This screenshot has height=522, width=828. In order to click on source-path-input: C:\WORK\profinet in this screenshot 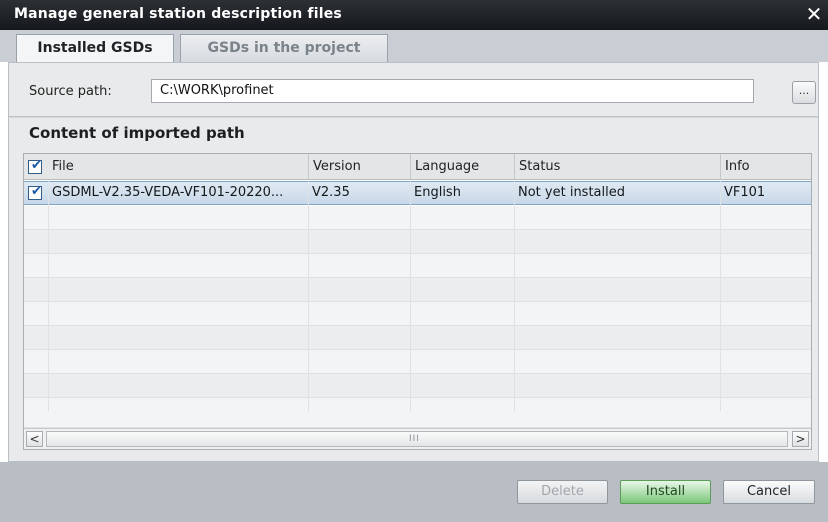, I will do `click(452, 91)`.